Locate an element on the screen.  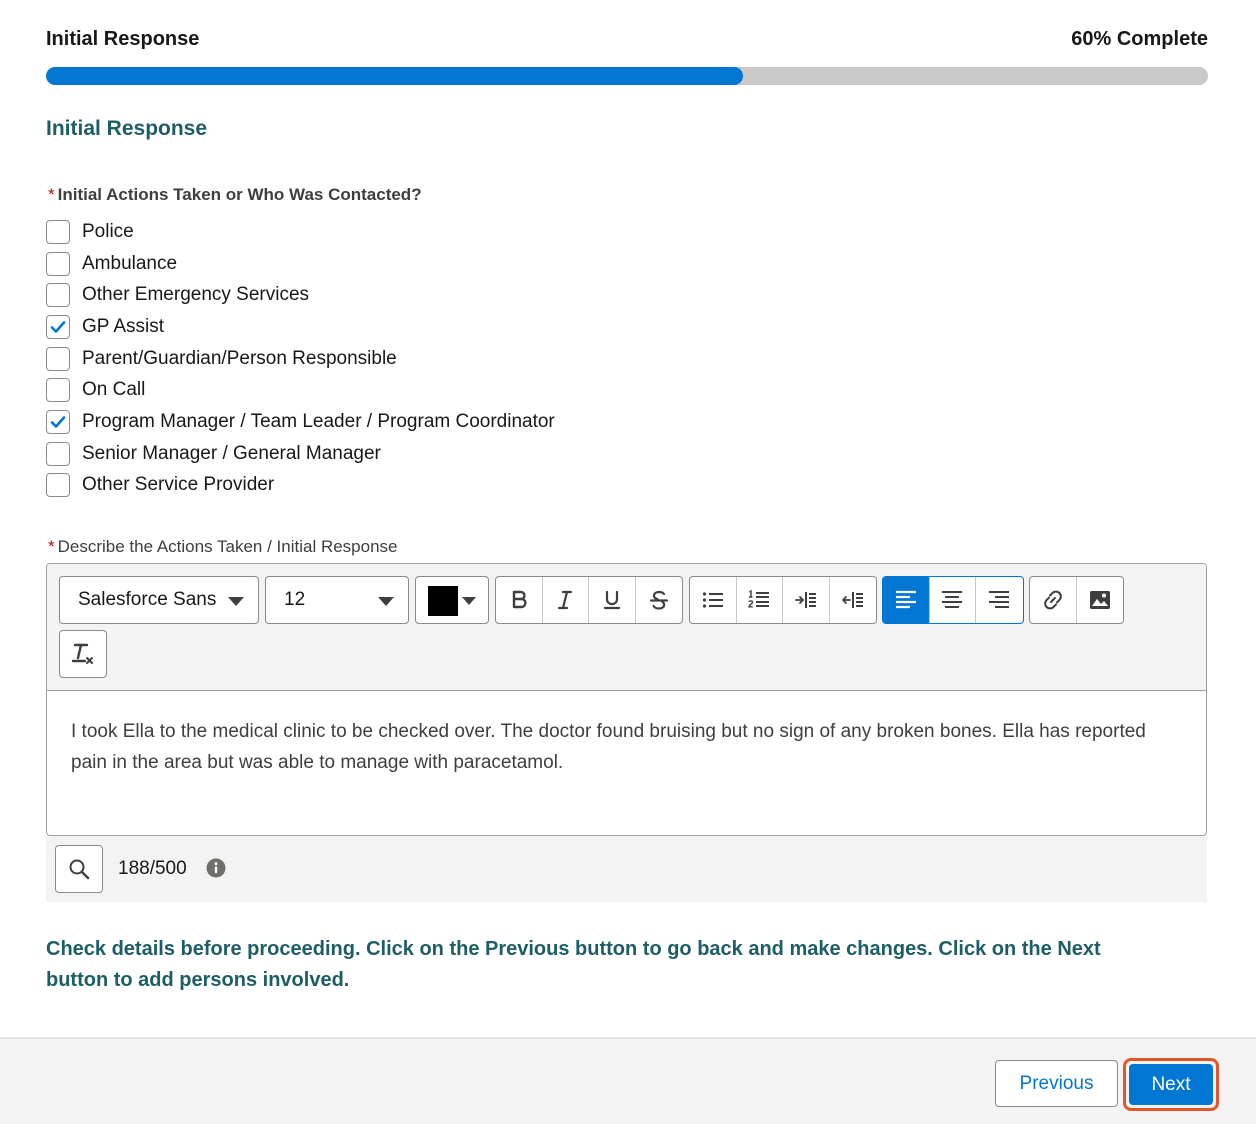
numbered-list-icon is located at coordinates (759, 598).